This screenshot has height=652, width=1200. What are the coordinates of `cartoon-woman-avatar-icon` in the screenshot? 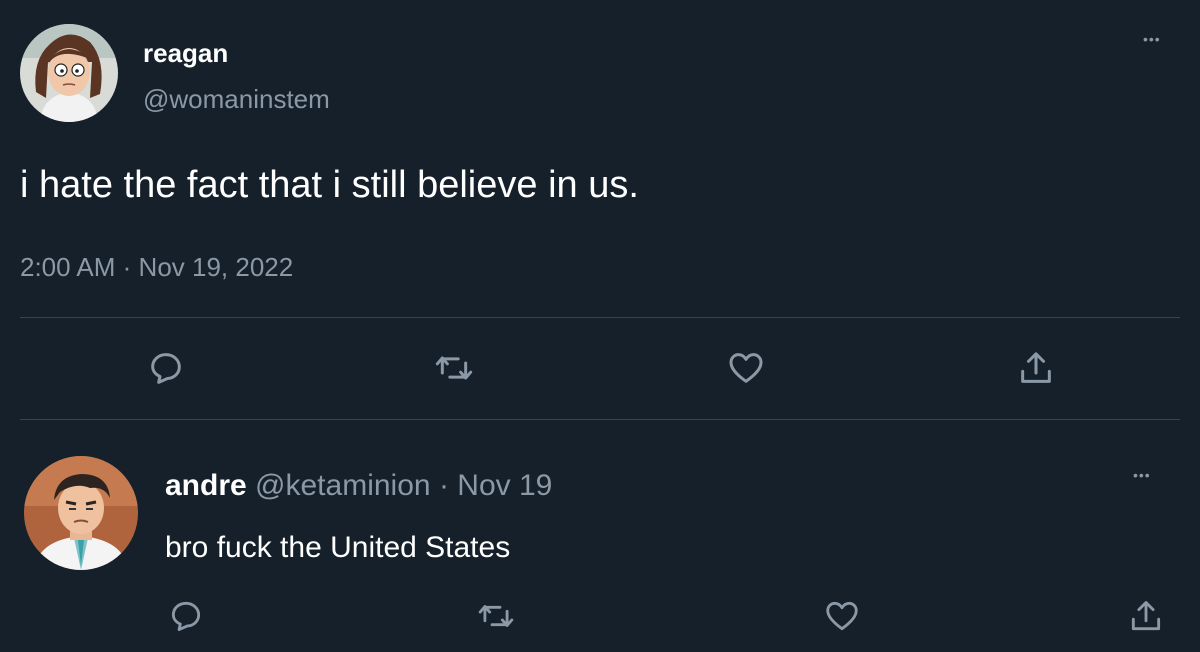 It's located at (69, 73).